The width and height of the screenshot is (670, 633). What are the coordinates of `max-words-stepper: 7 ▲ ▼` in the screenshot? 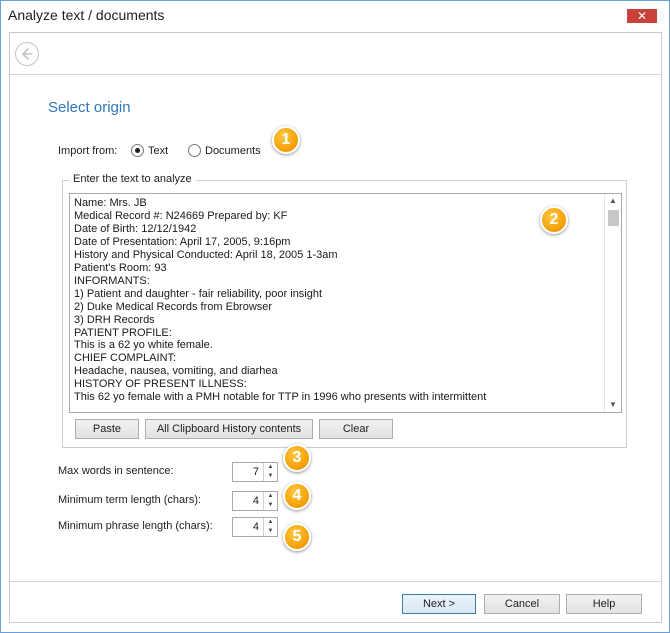 It's located at (255, 472).